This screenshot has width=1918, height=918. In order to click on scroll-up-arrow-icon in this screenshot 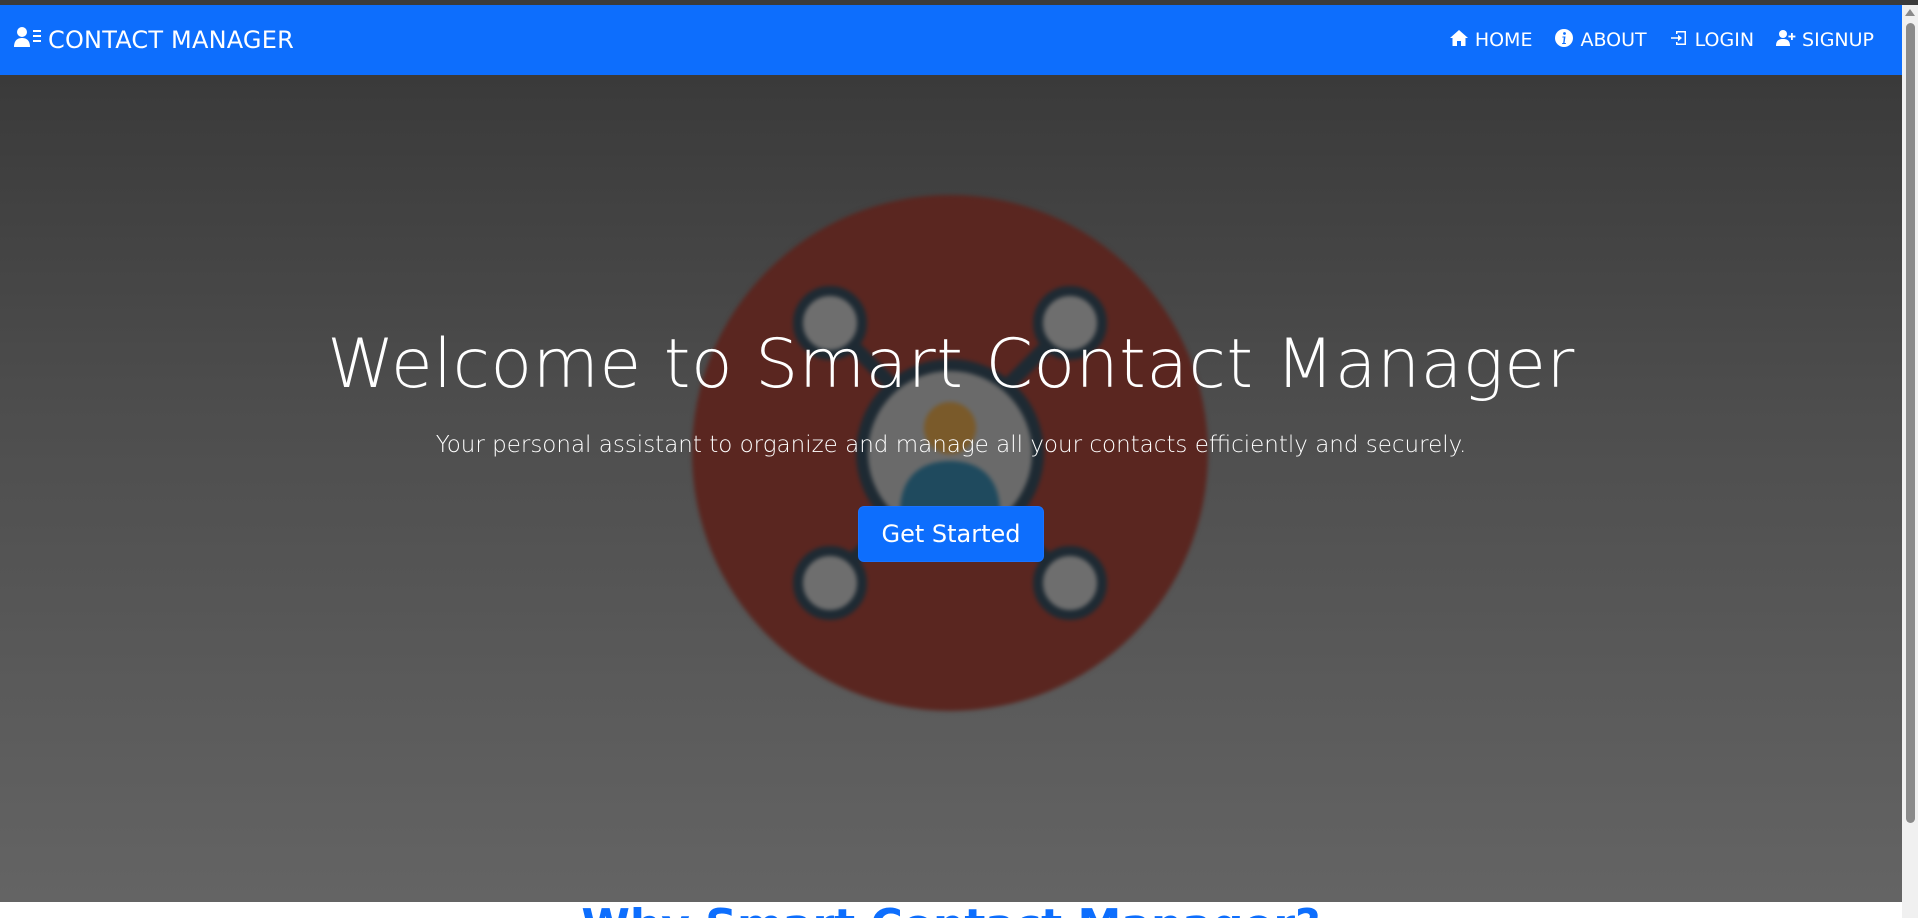, I will do `click(1910, 12)`.